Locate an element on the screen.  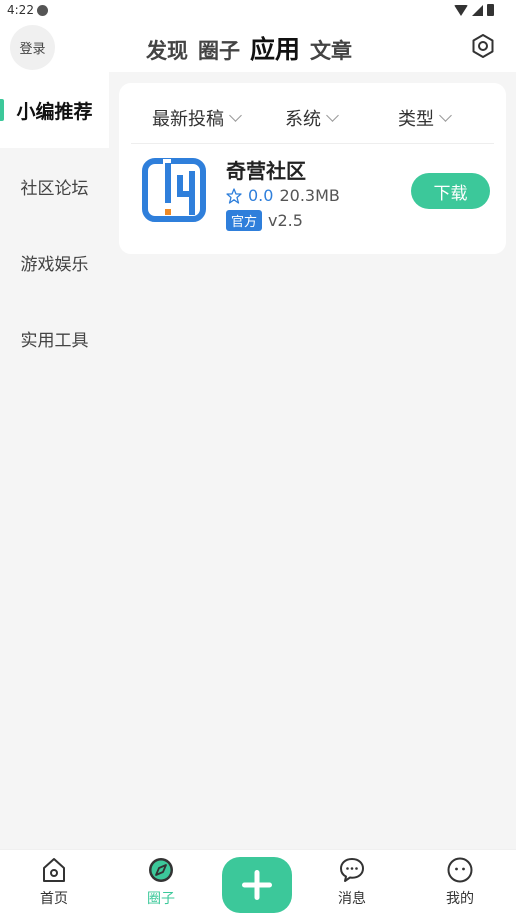
sidebar-item-games: 游戏娱乐 is located at coordinates (54, 262).